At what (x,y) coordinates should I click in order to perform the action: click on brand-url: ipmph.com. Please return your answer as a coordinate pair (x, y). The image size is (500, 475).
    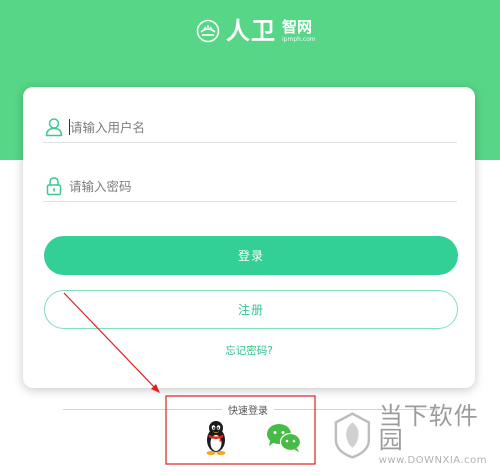
    Looking at the image, I should click on (299, 39).